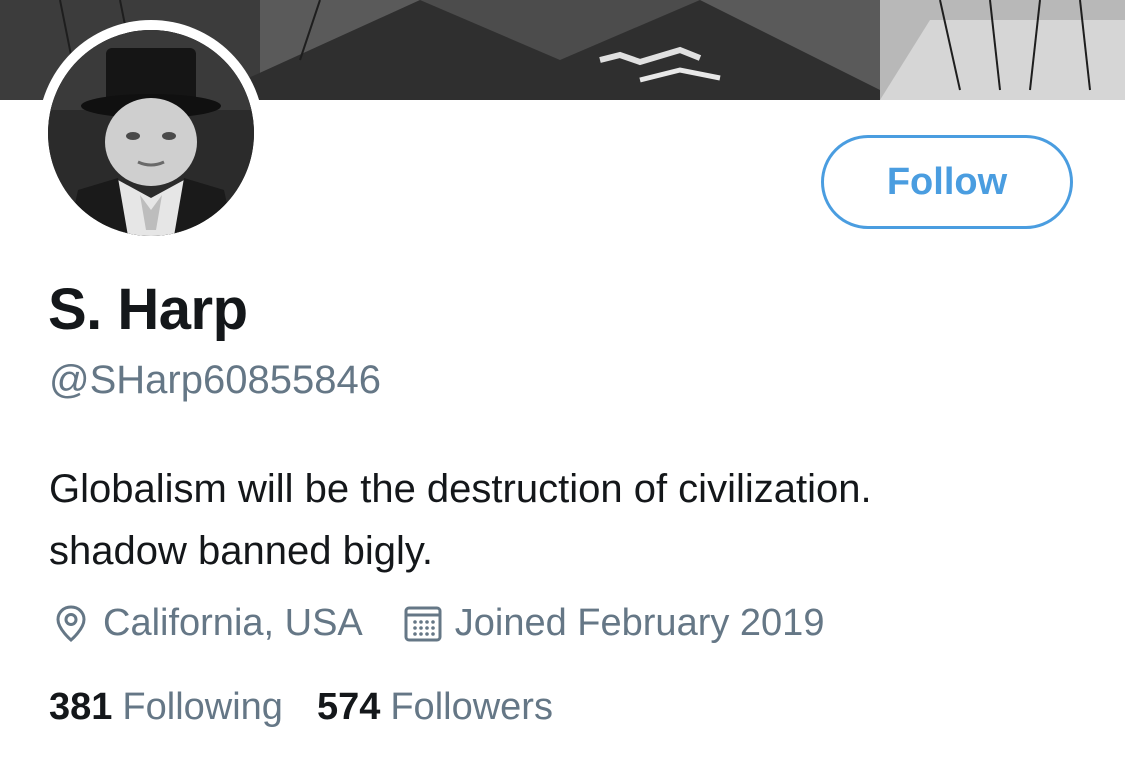  I want to click on following-count: 381, so click(81, 706).